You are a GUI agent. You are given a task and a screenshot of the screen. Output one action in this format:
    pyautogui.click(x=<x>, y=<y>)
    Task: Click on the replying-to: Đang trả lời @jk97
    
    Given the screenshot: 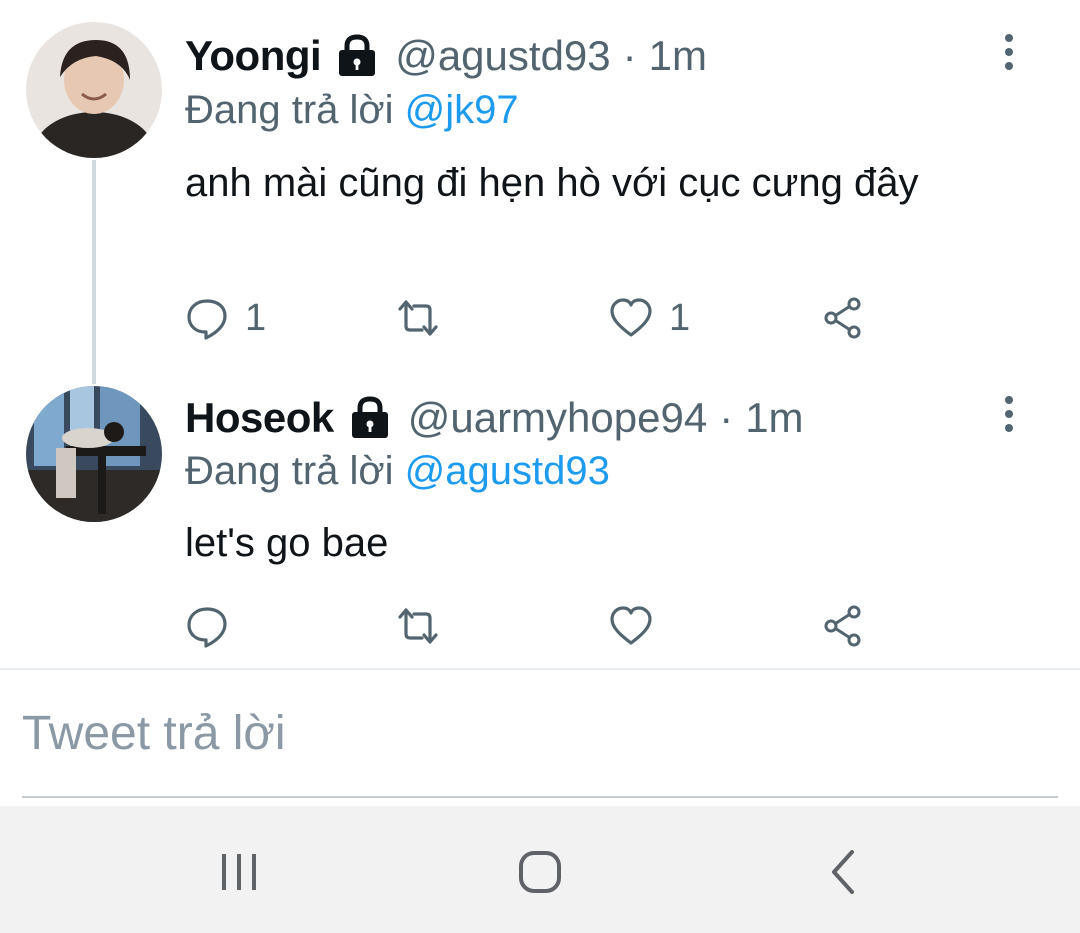 What is the action you would take?
    pyautogui.click(x=352, y=110)
    